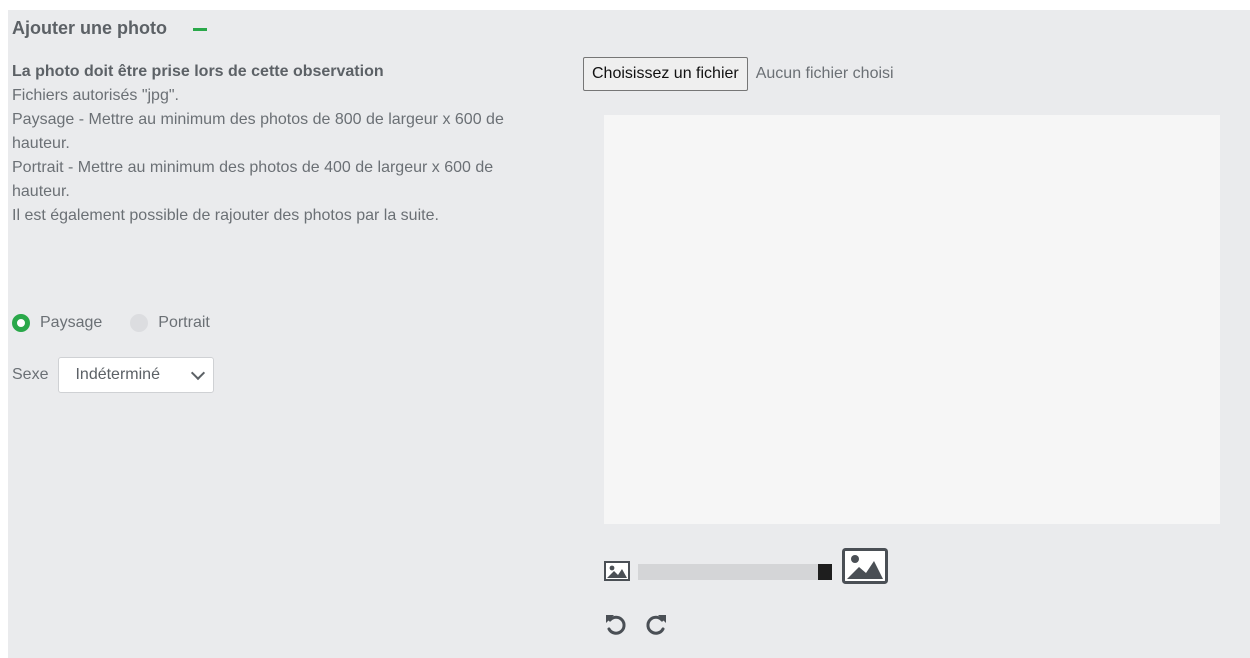  I want to click on rotate-right-icon, so click(657, 624).